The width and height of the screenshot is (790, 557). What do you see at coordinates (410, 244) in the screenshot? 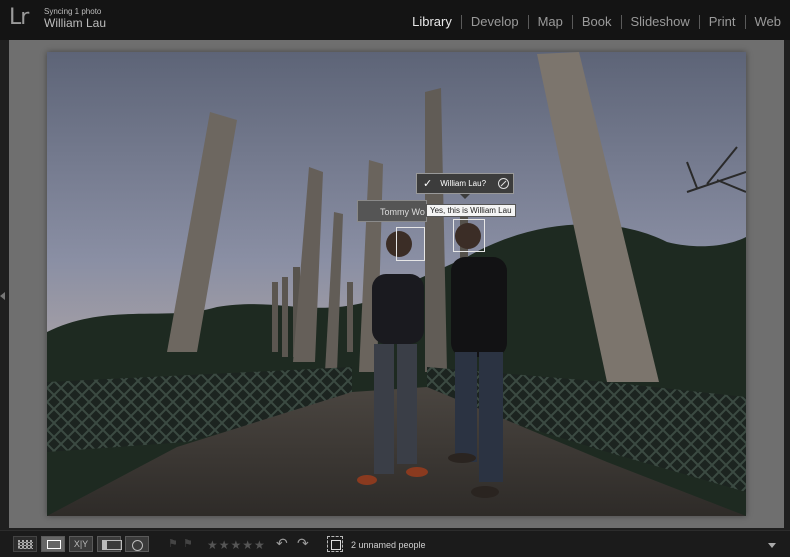
I see `face-region-left` at bounding box center [410, 244].